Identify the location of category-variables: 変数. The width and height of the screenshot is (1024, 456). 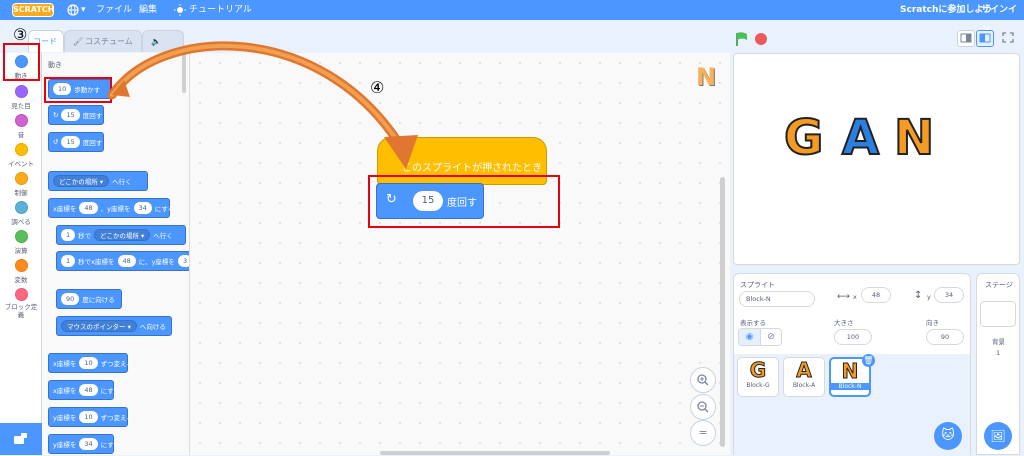
(21, 271).